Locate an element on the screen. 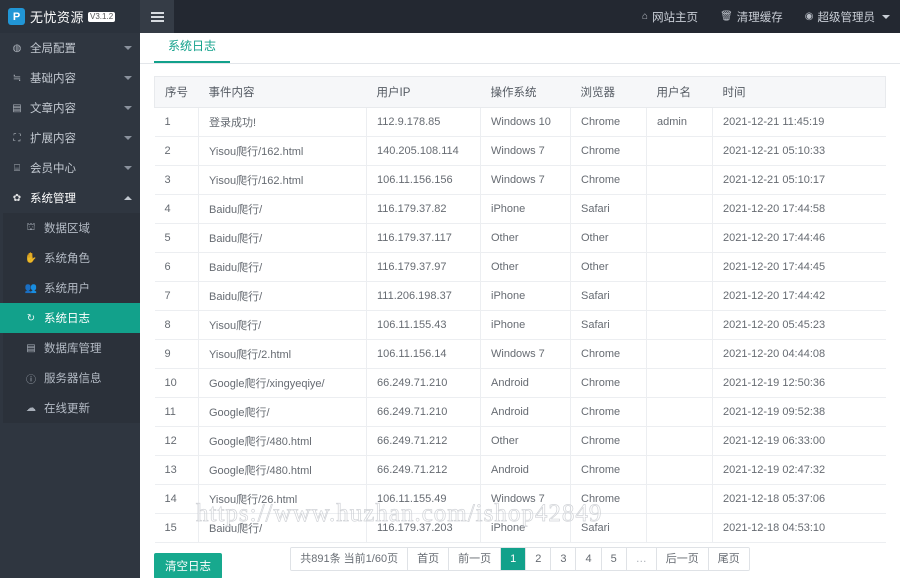  table-cell-r12-c1: Google爬行/480.html is located at coordinates (282, 470).